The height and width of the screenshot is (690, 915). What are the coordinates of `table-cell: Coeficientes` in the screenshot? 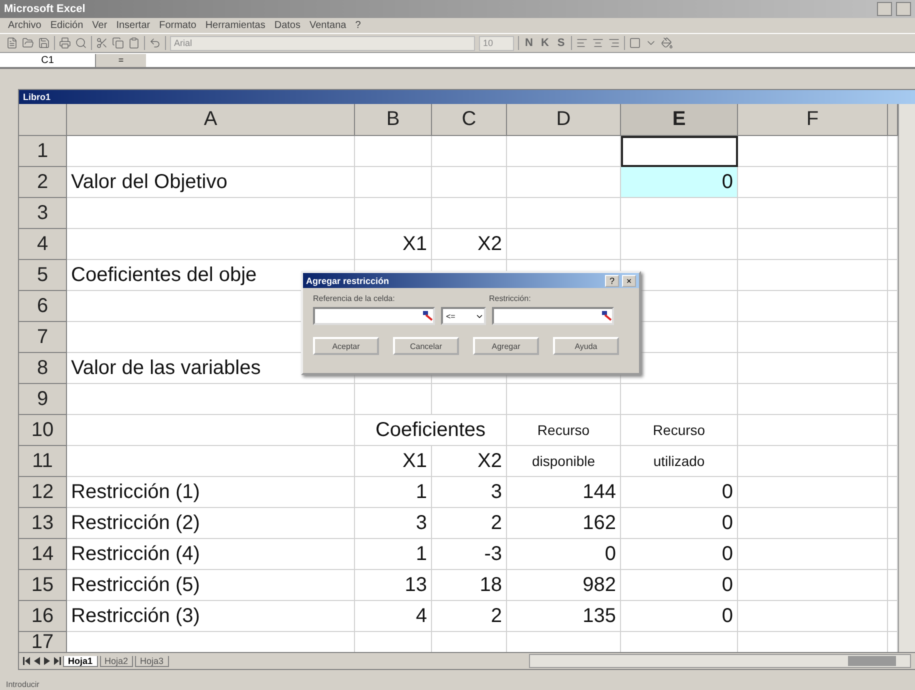 It's located at (431, 430).